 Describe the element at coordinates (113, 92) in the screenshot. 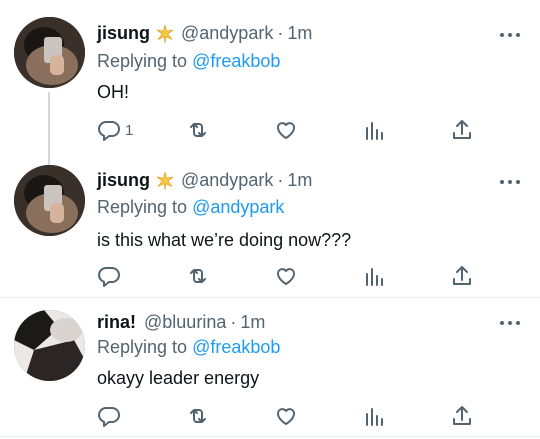

I see `tweet-text: OH!` at that location.